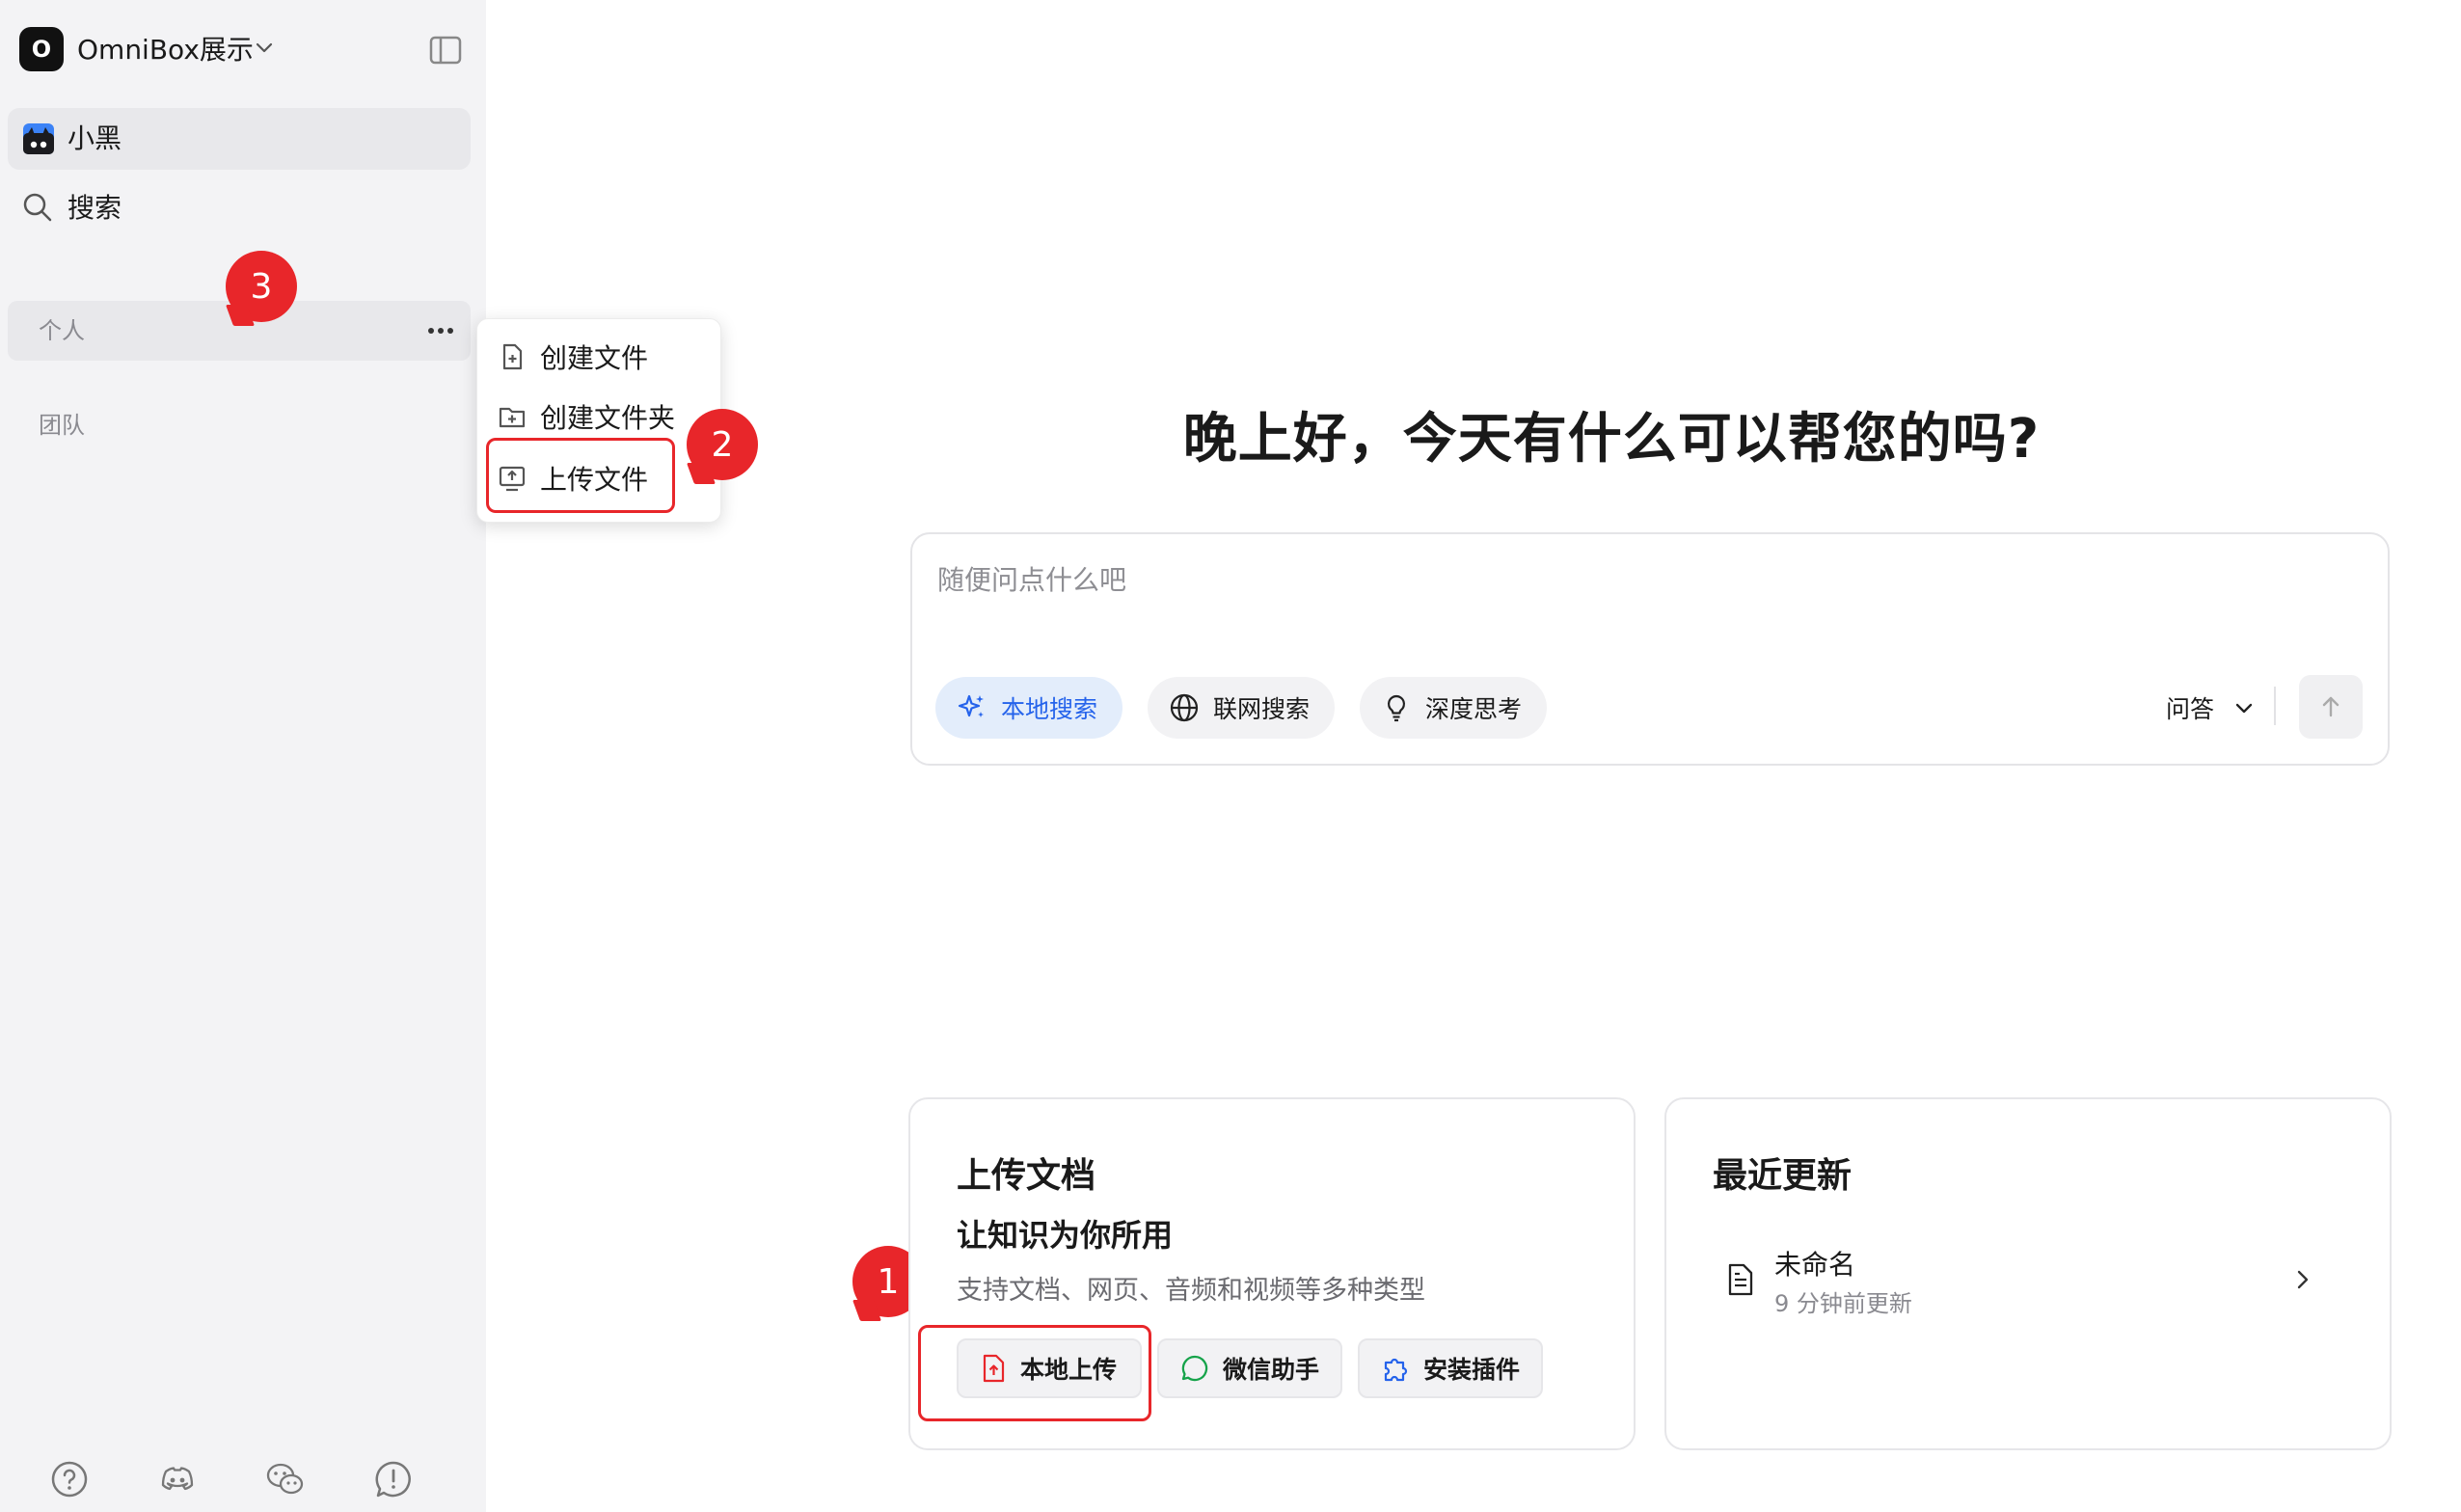  What do you see at coordinates (512, 356) in the screenshot?
I see `file-plus-icon` at bounding box center [512, 356].